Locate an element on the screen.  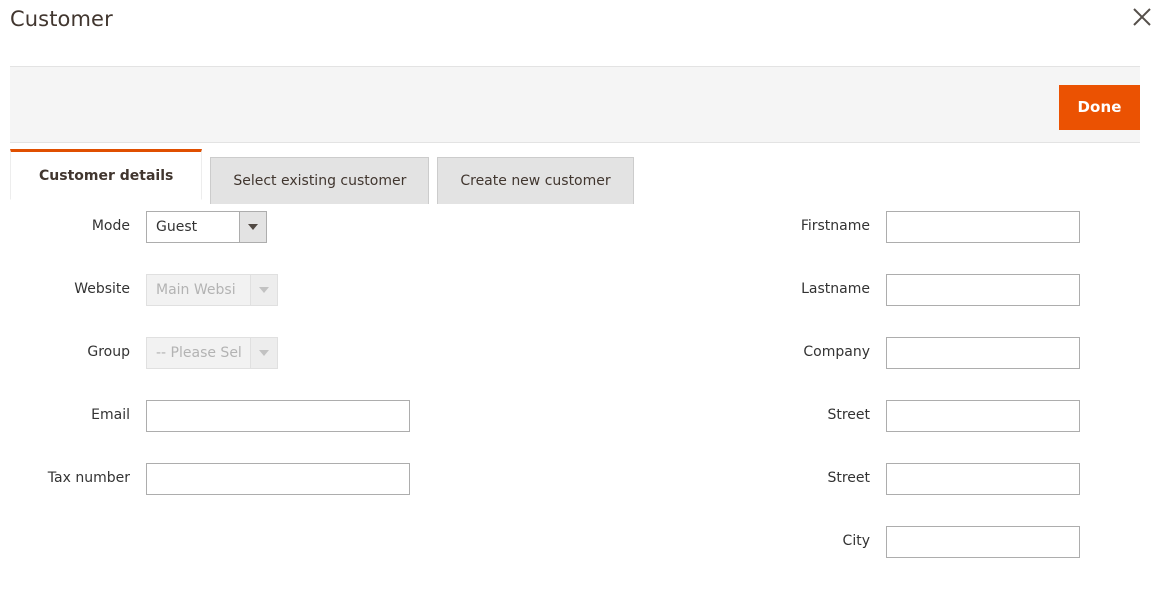
field-label-email: Email is located at coordinates (110, 415).